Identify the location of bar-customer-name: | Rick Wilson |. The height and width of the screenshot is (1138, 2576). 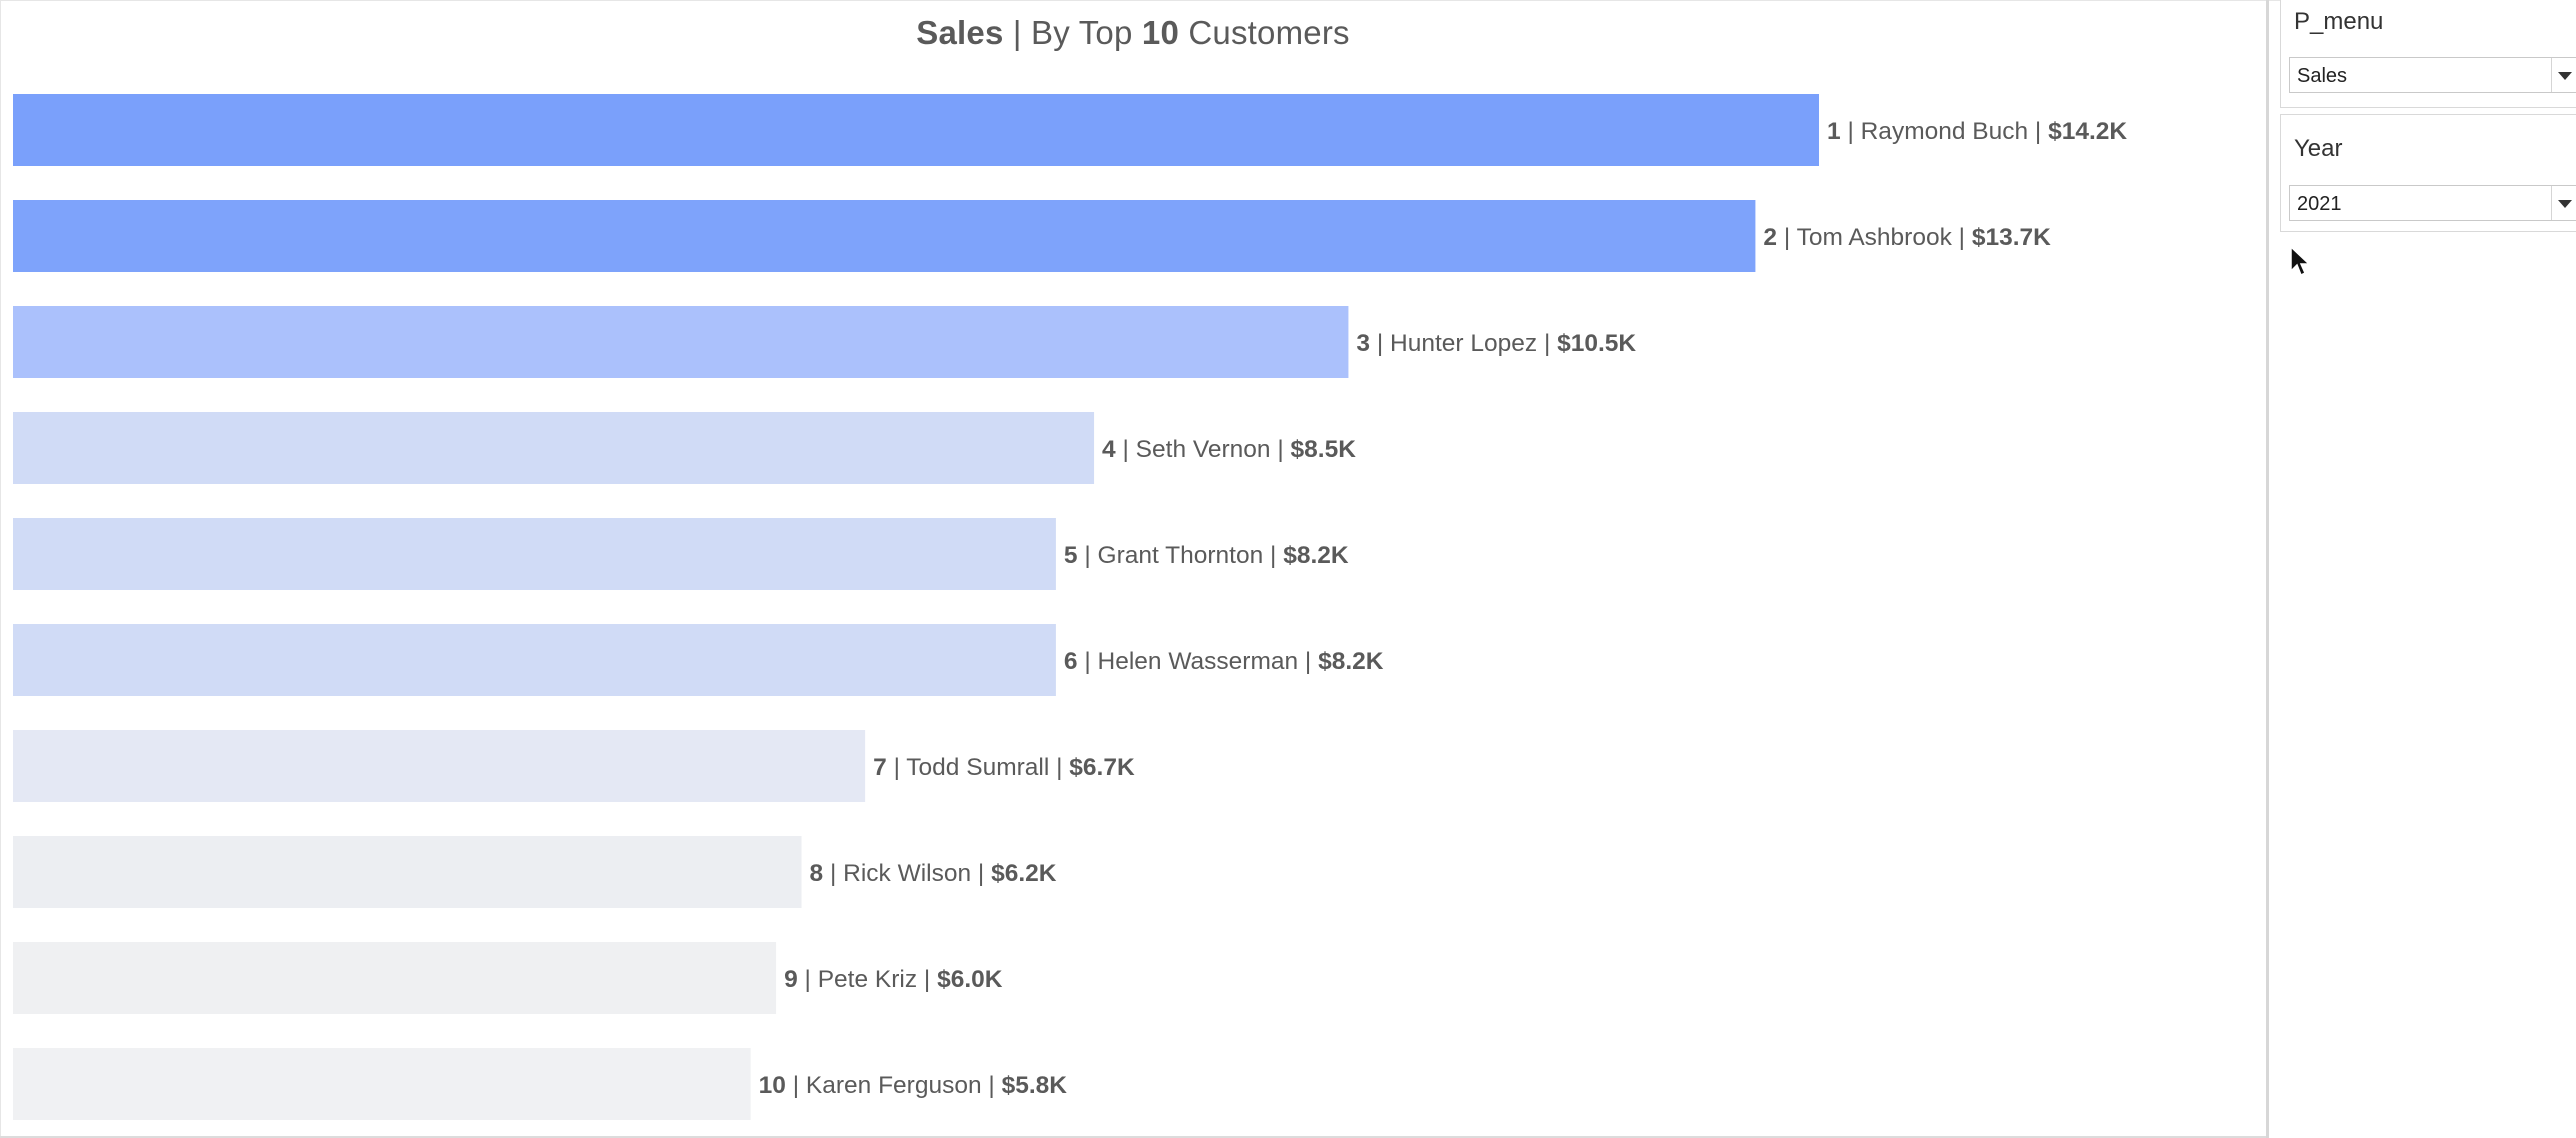
(907, 873).